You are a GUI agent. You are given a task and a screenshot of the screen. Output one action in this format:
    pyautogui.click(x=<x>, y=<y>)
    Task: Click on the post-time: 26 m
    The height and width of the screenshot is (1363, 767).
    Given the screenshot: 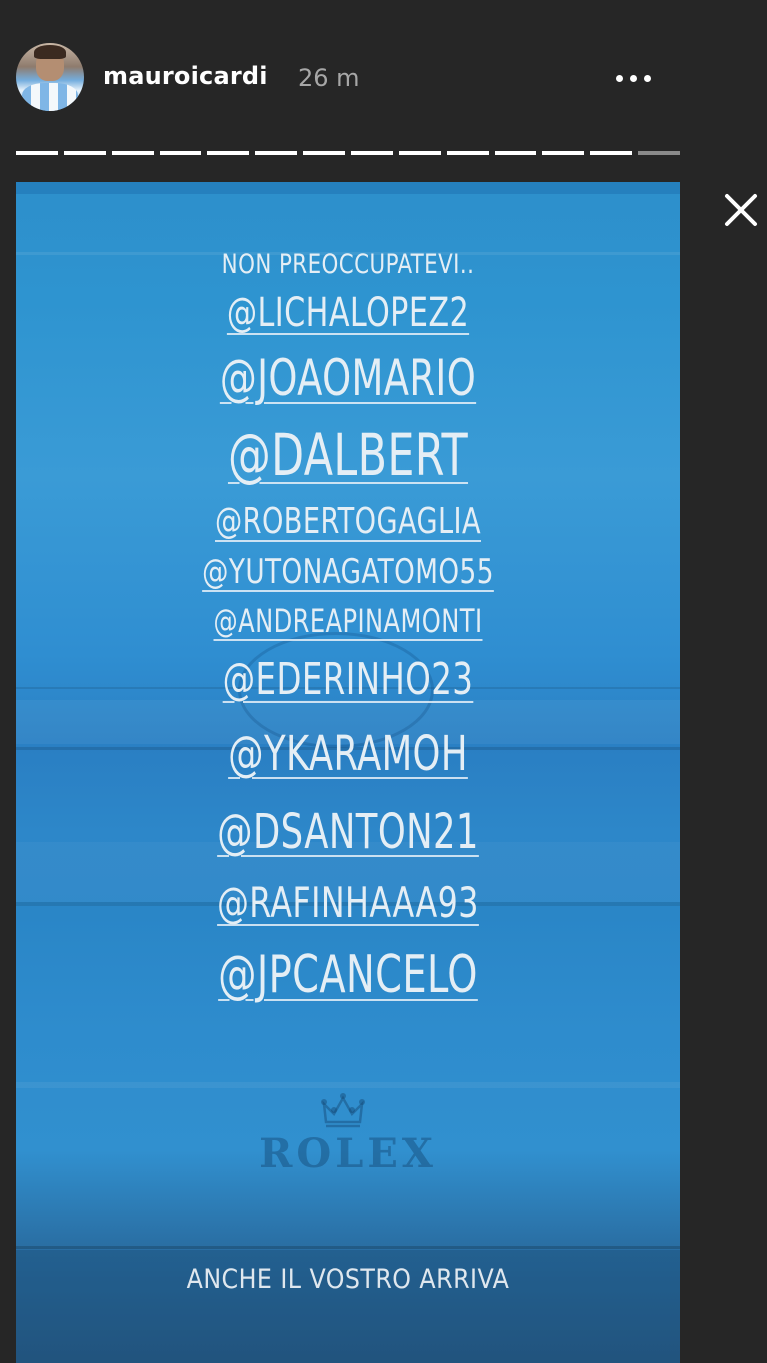 What is the action you would take?
    pyautogui.click(x=329, y=78)
    